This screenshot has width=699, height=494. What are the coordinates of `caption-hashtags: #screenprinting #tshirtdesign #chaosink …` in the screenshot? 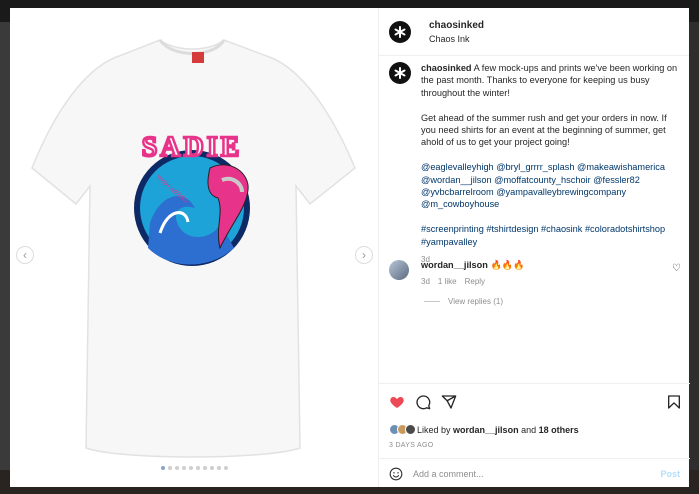 It's located at (551, 235).